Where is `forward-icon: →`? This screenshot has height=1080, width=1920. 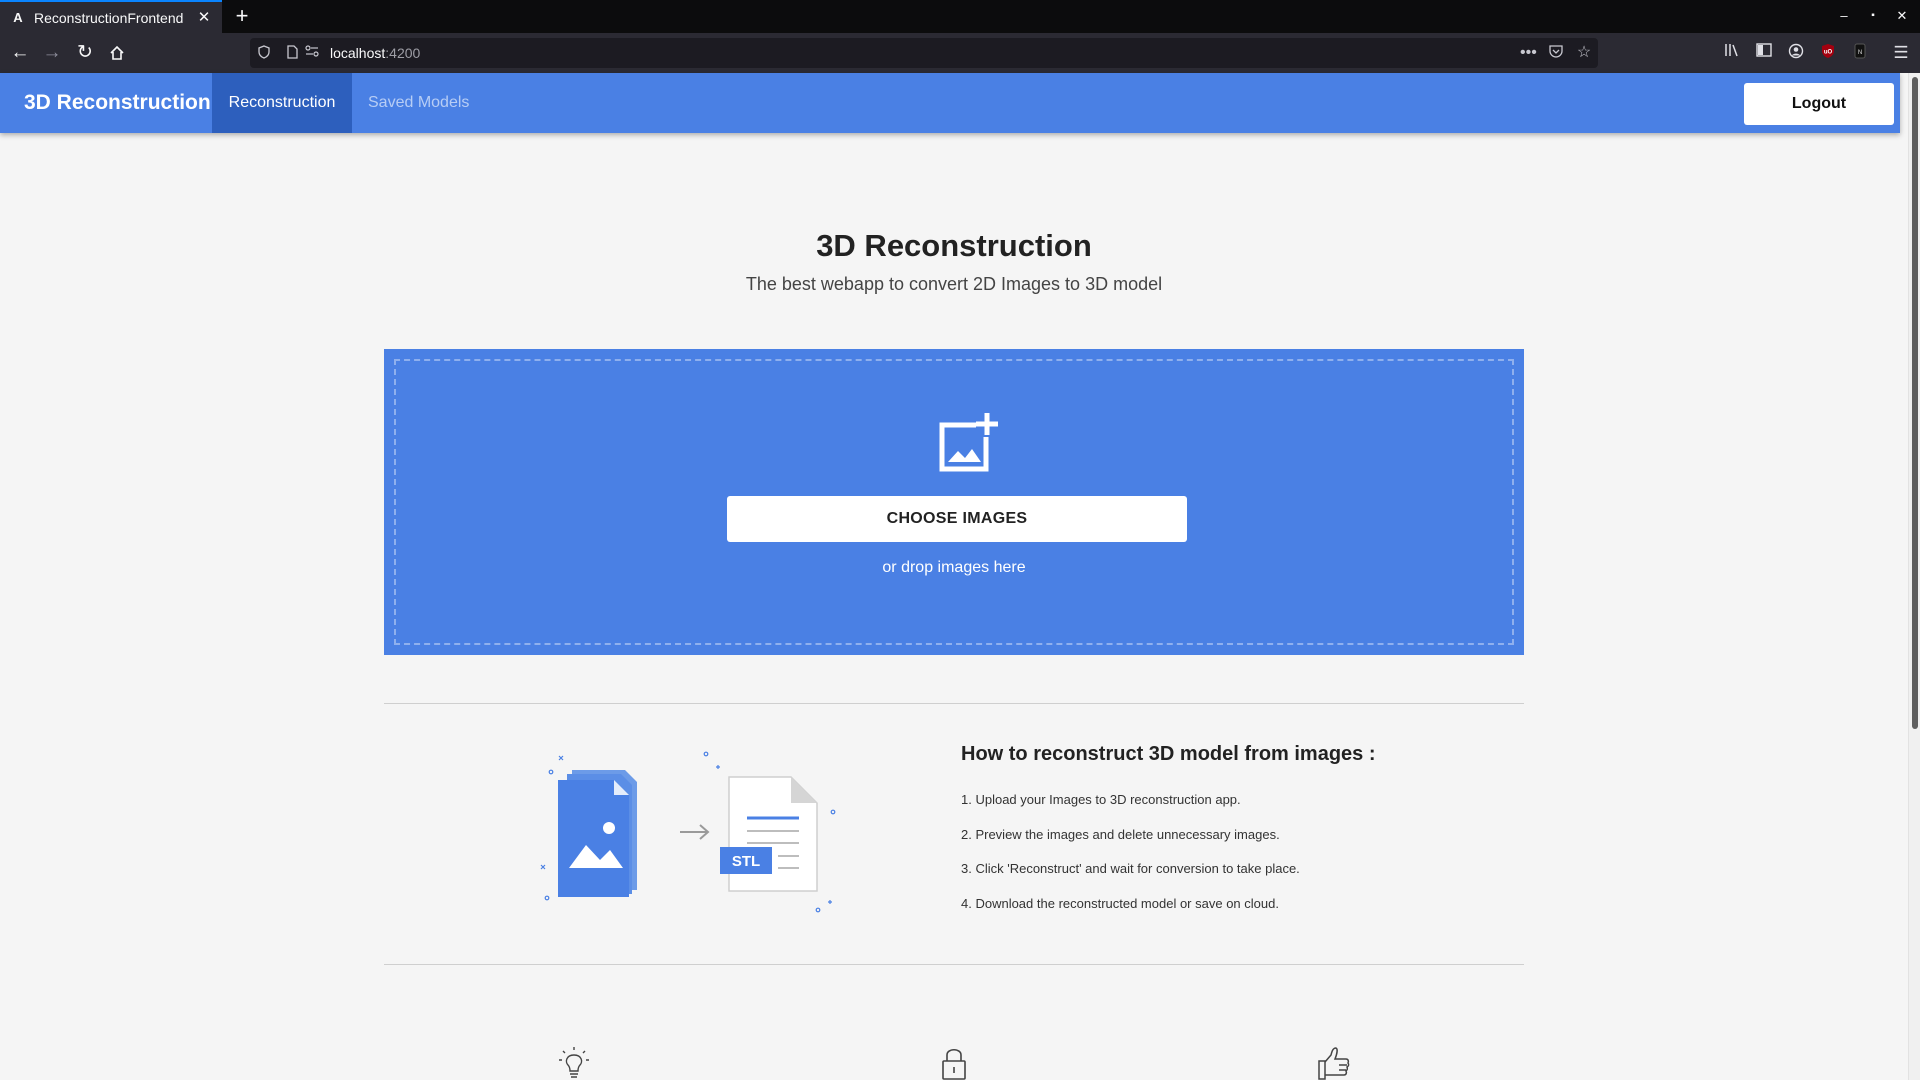
forward-icon: → is located at coordinates (52, 53).